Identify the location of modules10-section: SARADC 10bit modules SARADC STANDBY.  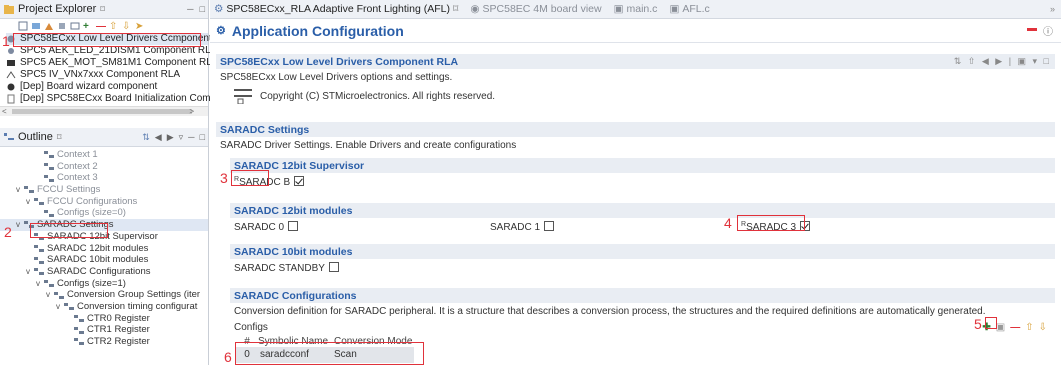
(642, 259).